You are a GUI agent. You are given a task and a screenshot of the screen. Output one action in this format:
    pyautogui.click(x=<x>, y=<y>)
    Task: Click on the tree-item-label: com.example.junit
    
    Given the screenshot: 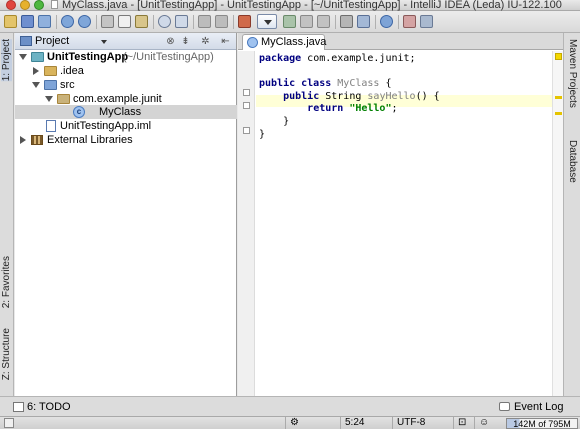 What is the action you would take?
    pyautogui.click(x=117, y=99)
    